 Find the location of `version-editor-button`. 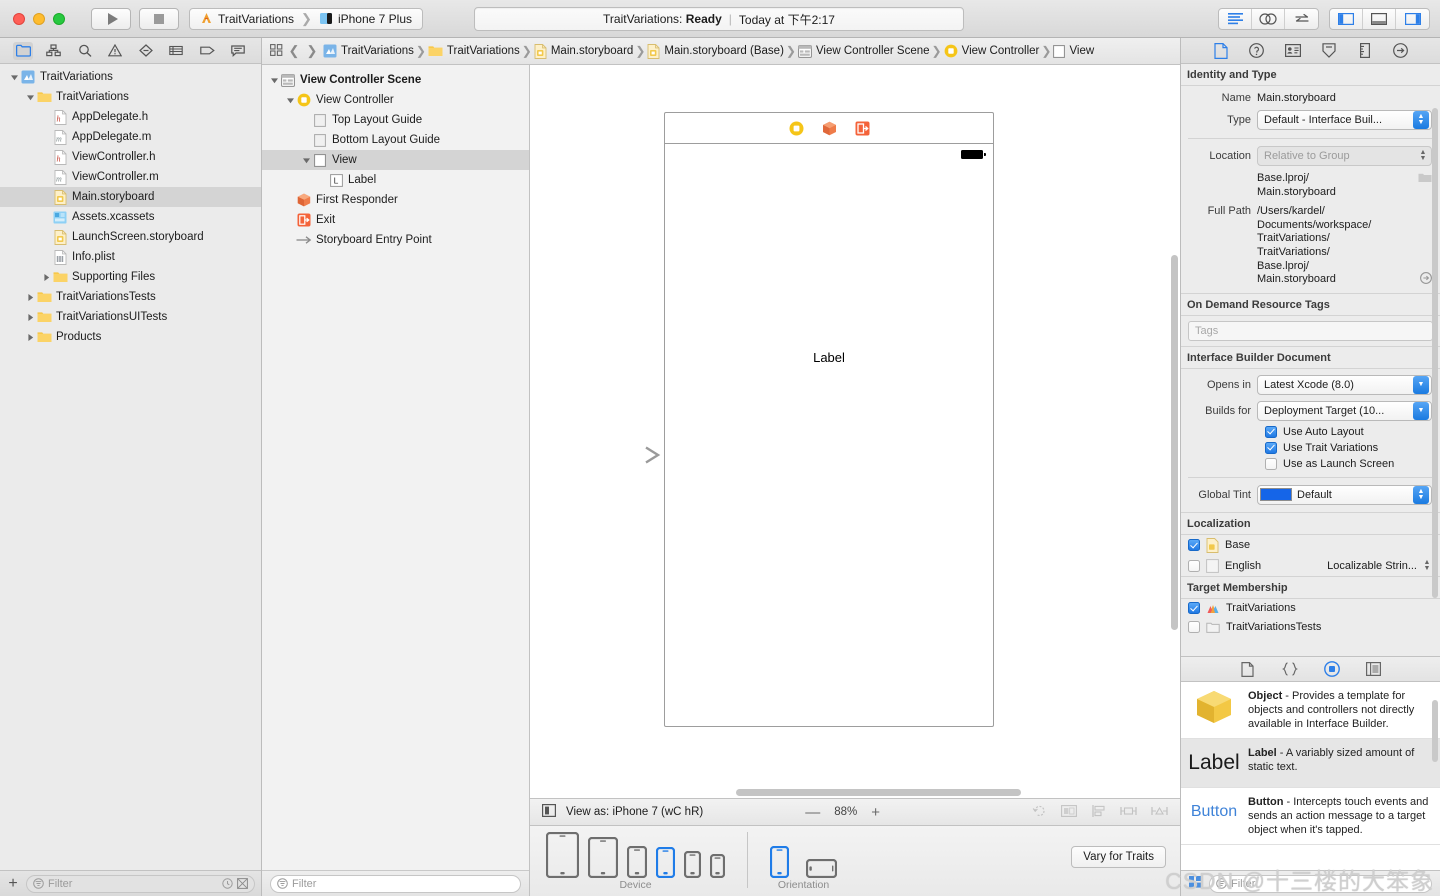

version-editor-button is located at coordinates (1301, 19).